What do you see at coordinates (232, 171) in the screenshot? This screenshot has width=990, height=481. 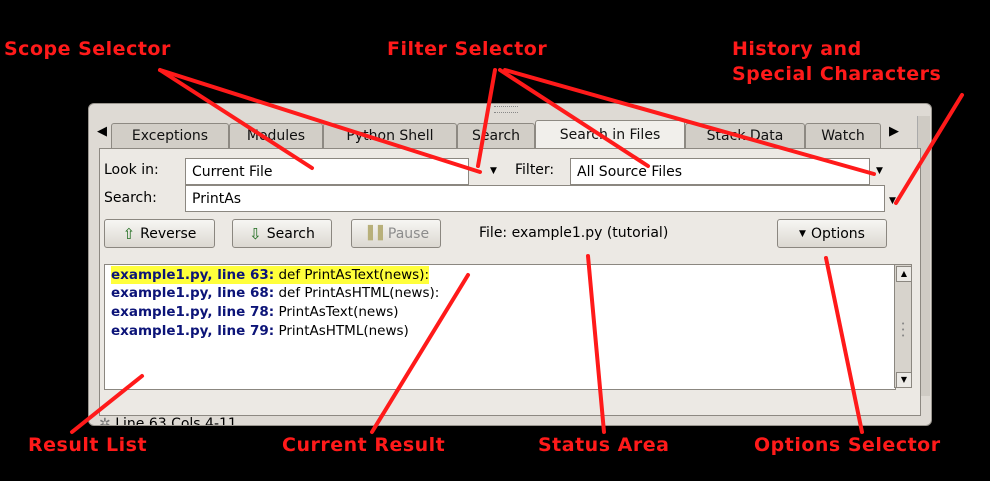 I see `look-in-value: Current File` at bounding box center [232, 171].